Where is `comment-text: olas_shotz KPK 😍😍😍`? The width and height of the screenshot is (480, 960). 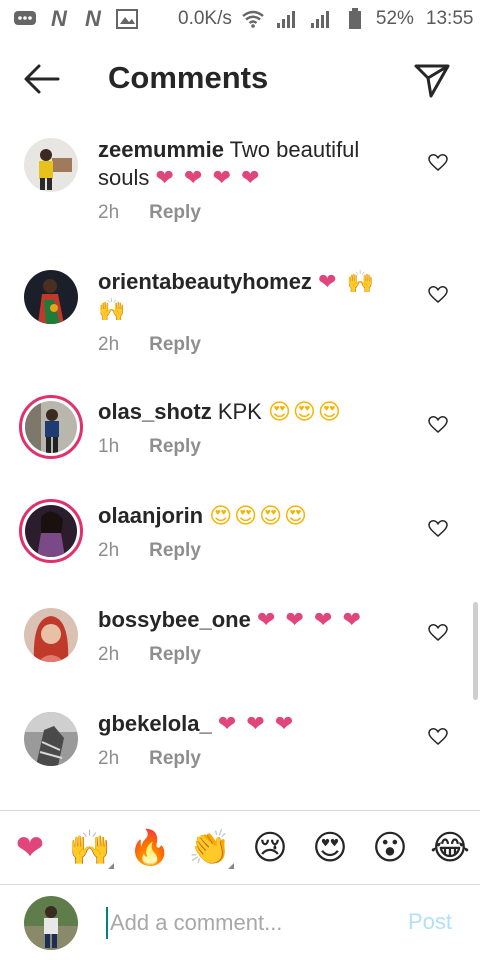
comment-text: olas_shotz KPK 😍😍😍 is located at coordinates (248, 412).